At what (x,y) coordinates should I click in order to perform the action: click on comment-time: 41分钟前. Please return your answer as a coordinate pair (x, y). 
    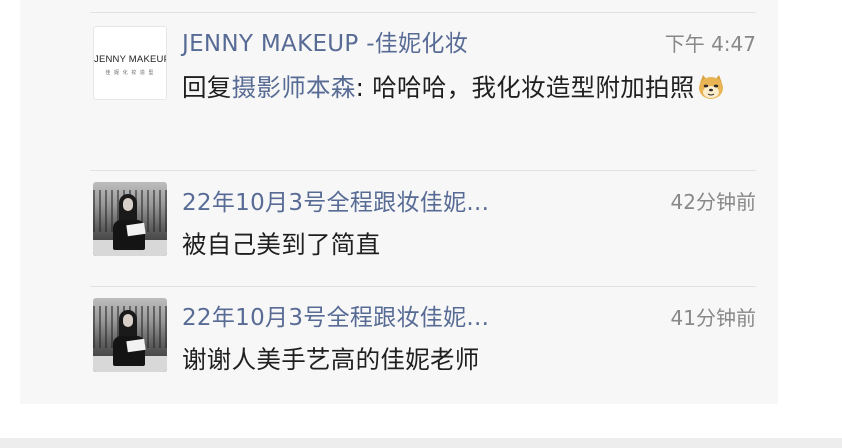
    Looking at the image, I should click on (713, 318).